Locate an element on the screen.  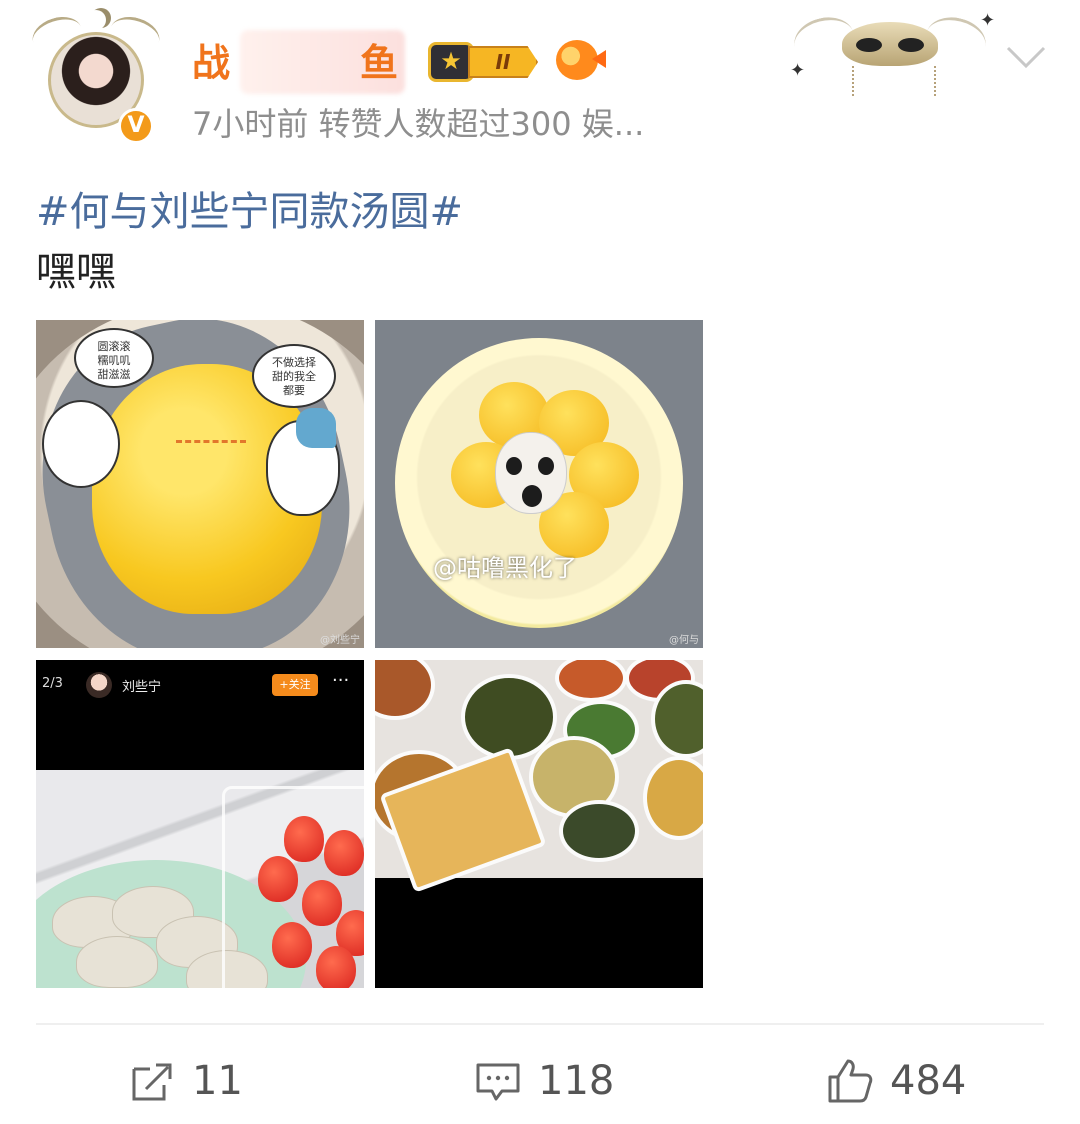
verified-v-icon: V is located at coordinates (136, 126).